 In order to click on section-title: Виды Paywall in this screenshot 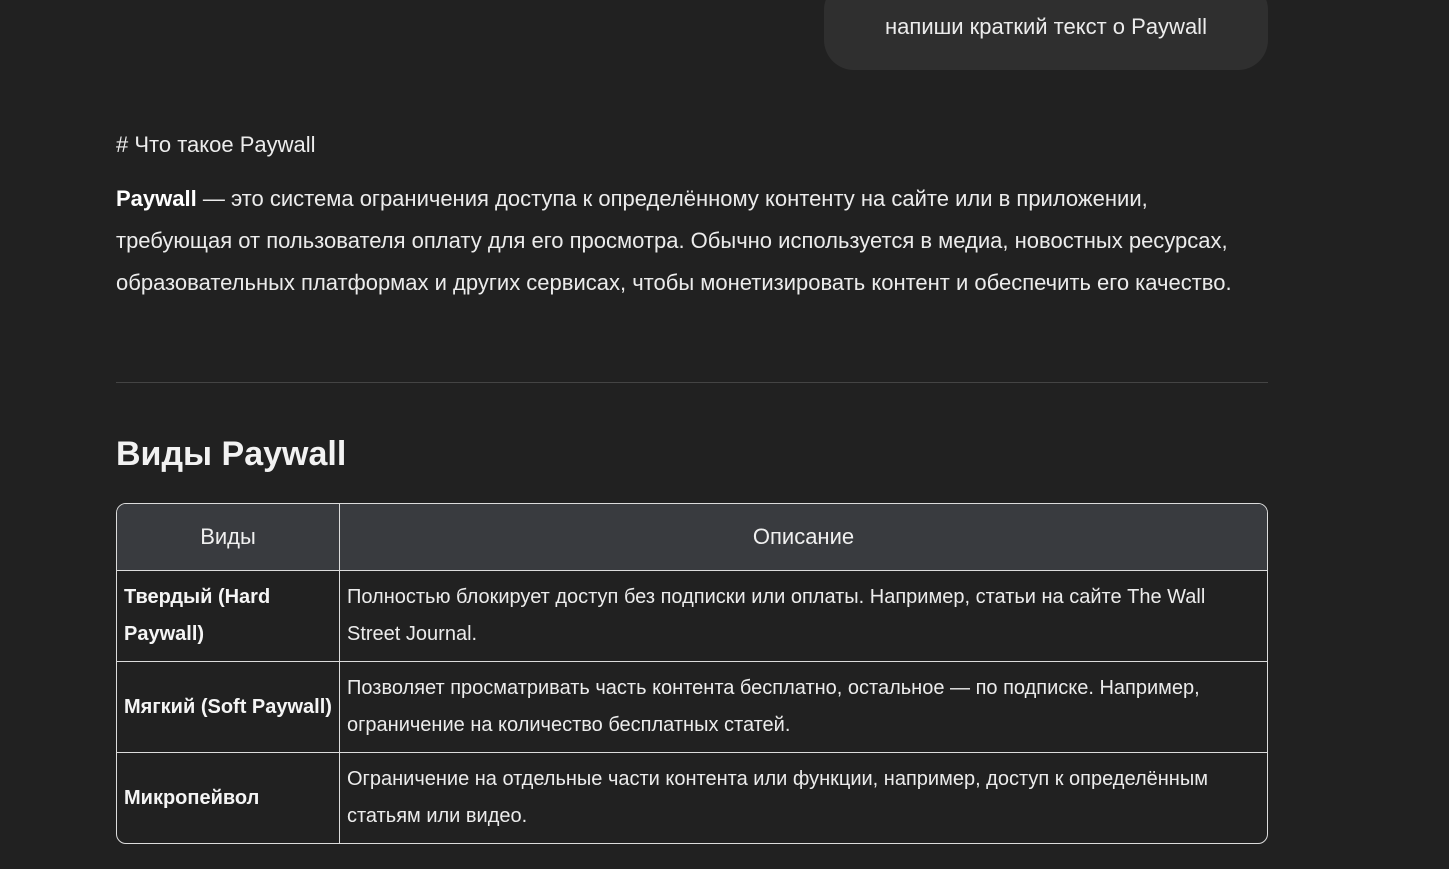, I will do `click(231, 454)`.